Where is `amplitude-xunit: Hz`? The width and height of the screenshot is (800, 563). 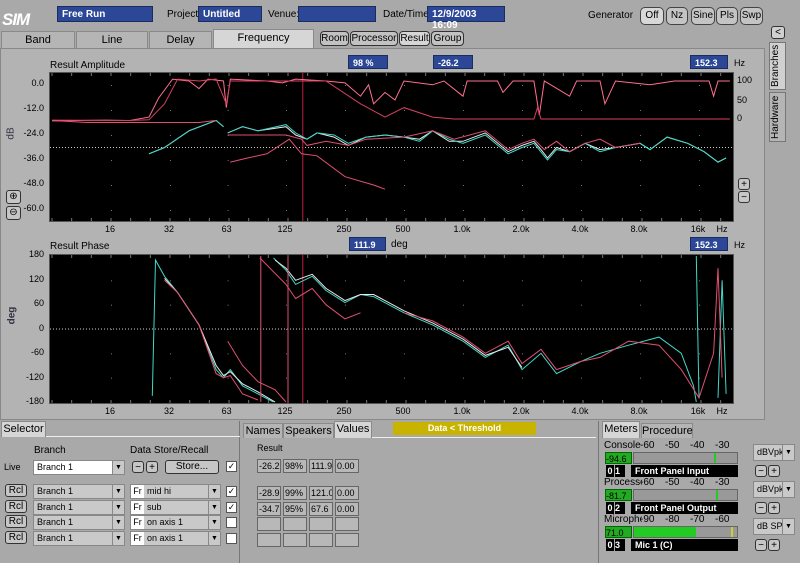
amplitude-xunit: Hz is located at coordinates (722, 229).